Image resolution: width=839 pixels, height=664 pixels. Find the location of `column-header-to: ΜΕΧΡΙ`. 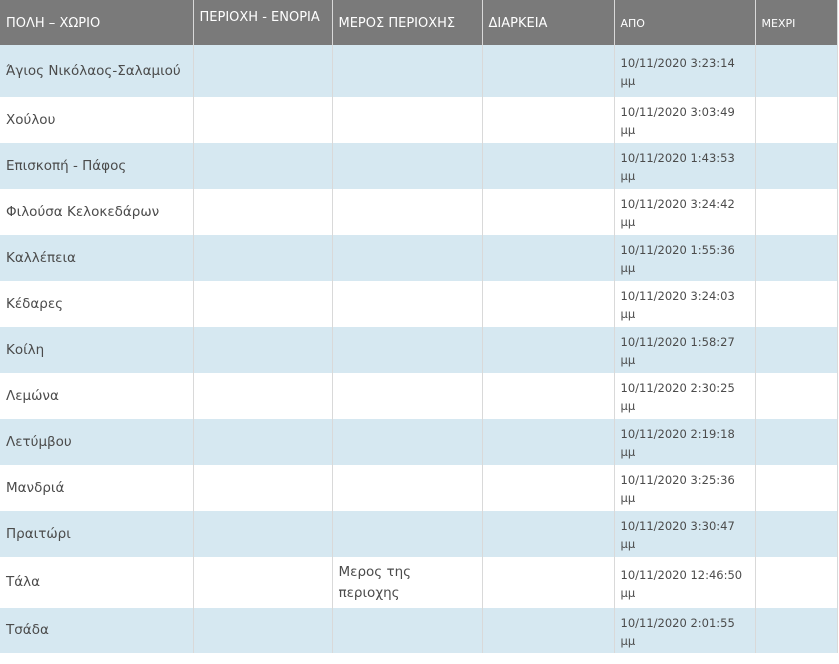

column-header-to: ΜΕΧΡΙ is located at coordinates (796, 22).